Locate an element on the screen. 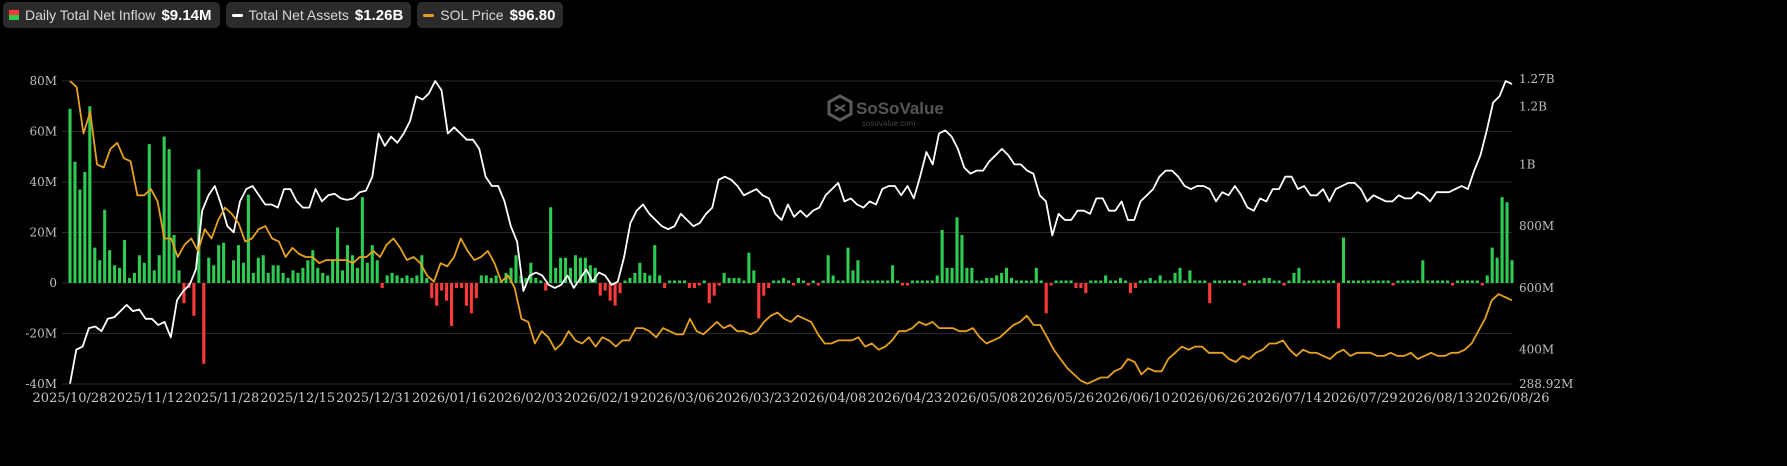 The height and width of the screenshot is (466, 1787). x-axis-tick-label: 2025/12/15 is located at coordinates (297, 398).